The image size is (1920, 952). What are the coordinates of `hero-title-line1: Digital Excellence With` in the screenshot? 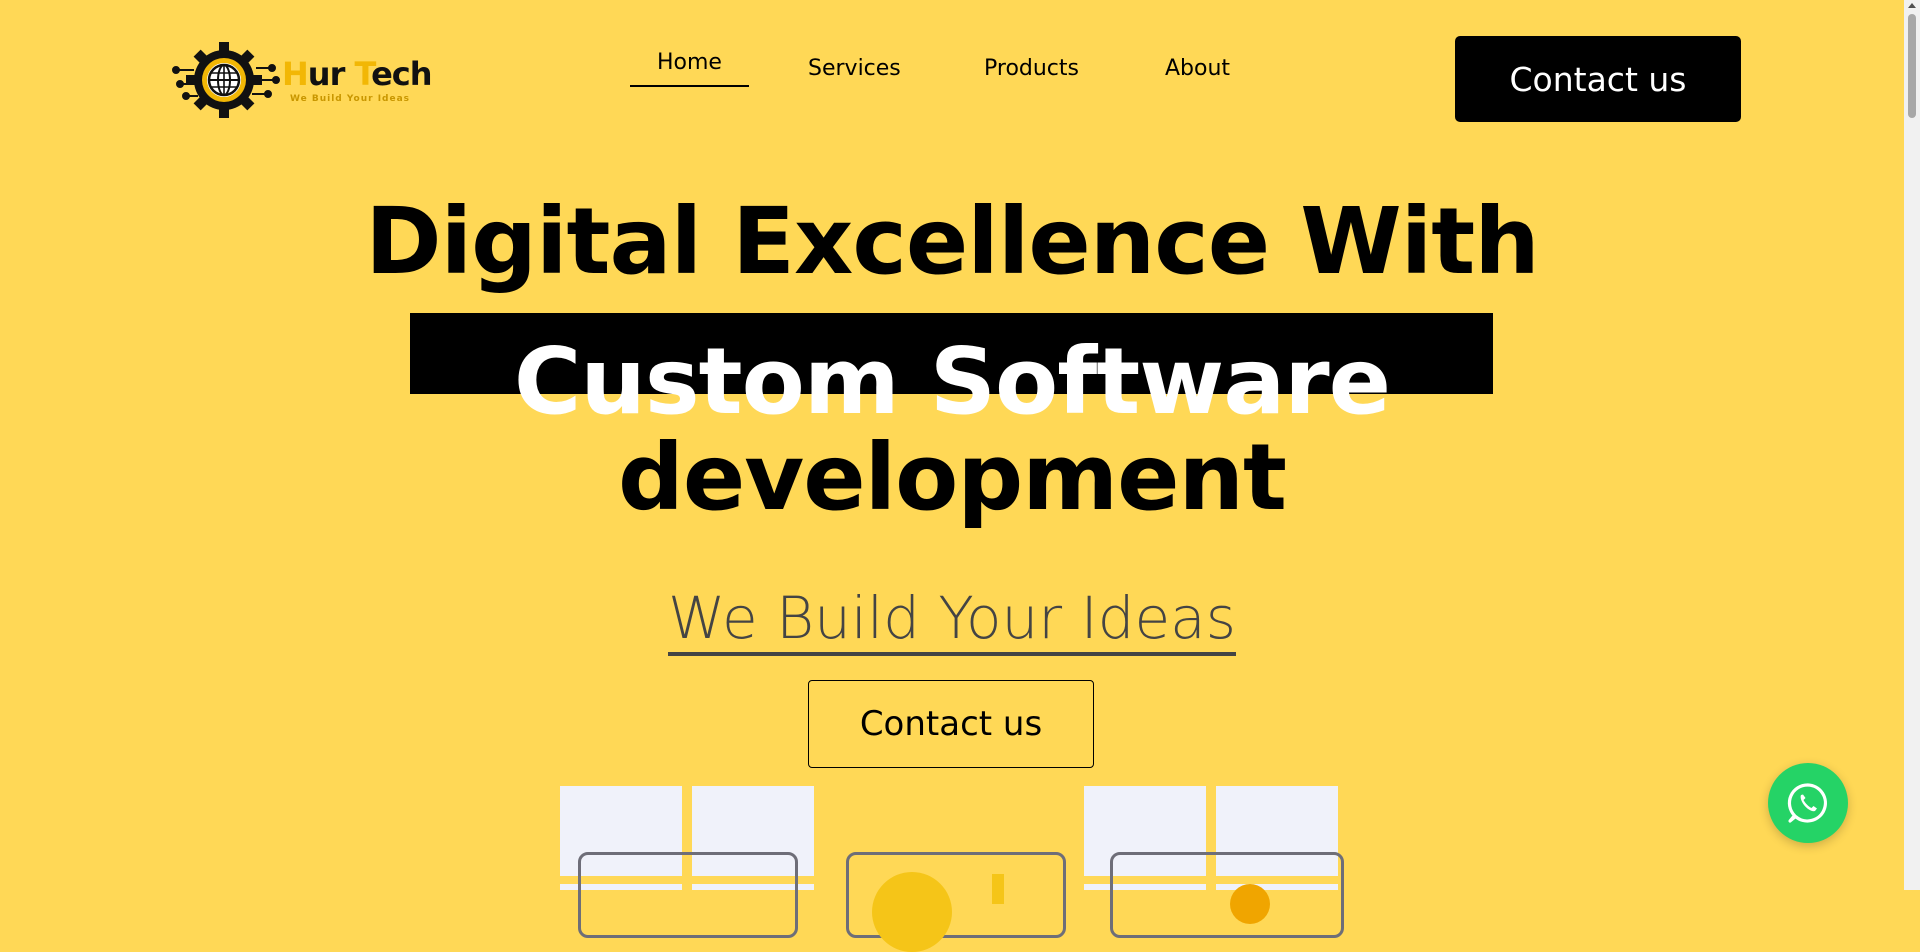 It's located at (952, 241).